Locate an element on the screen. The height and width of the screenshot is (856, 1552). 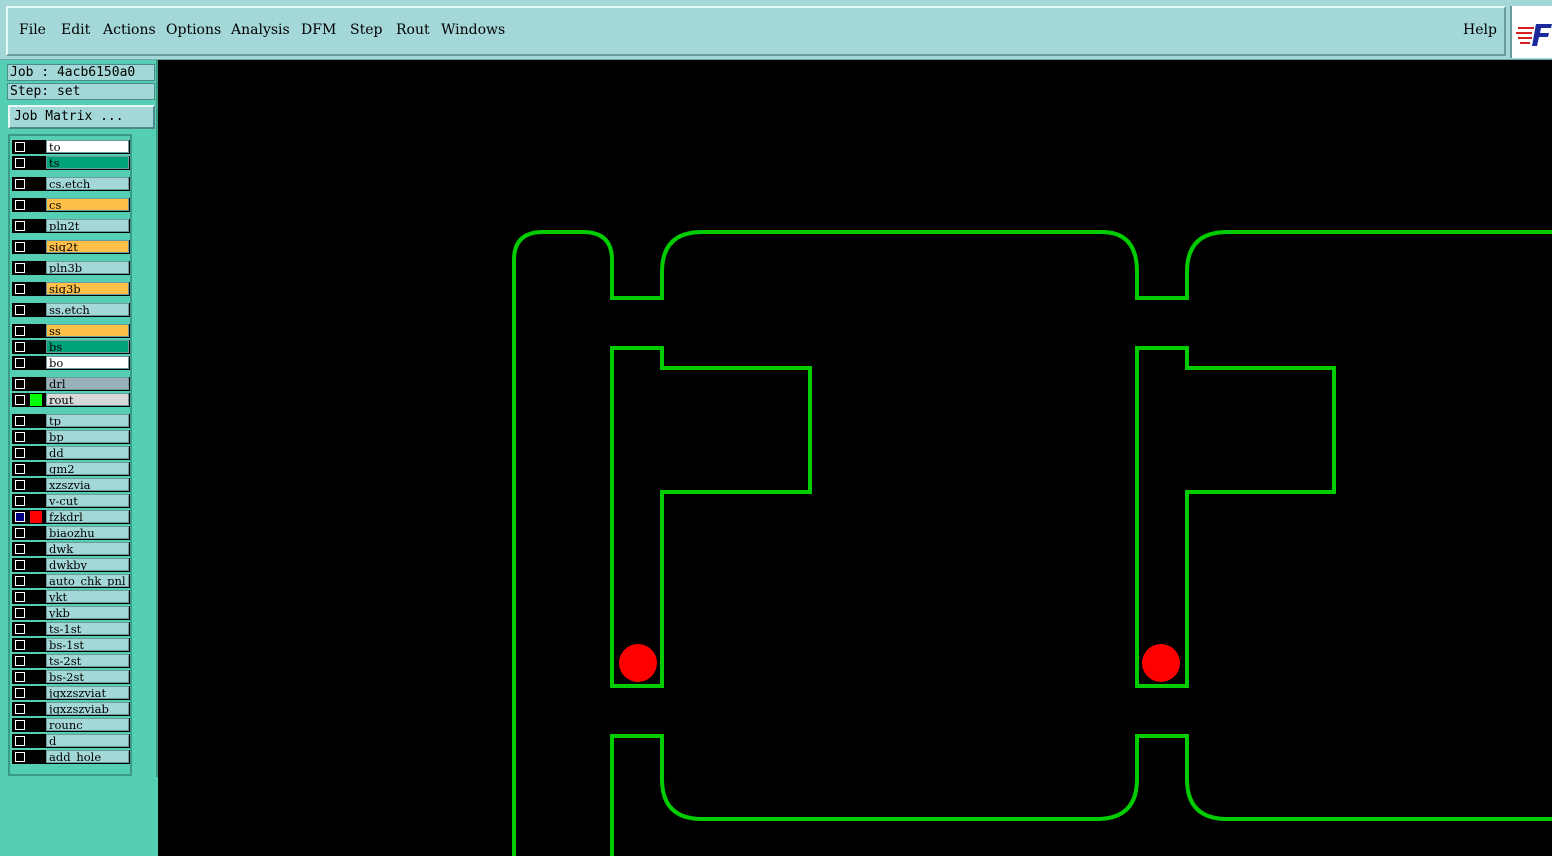
layer-row-pln3b: pln3b is located at coordinates (71, 268).